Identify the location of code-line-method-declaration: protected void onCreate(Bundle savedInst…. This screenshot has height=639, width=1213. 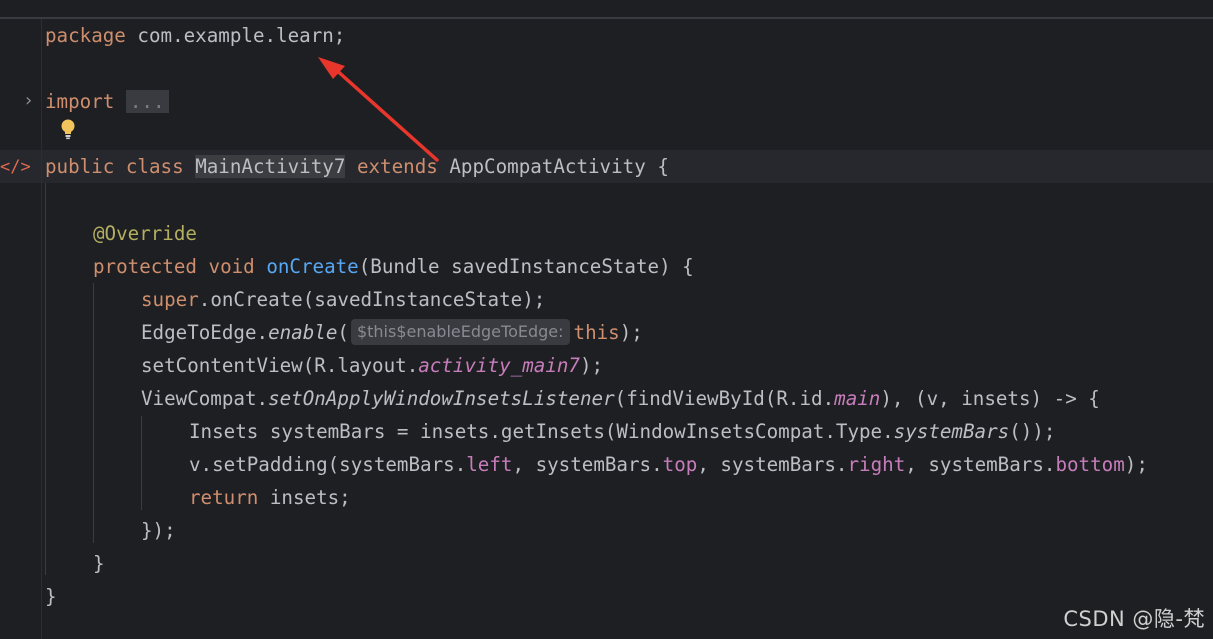
(393, 266).